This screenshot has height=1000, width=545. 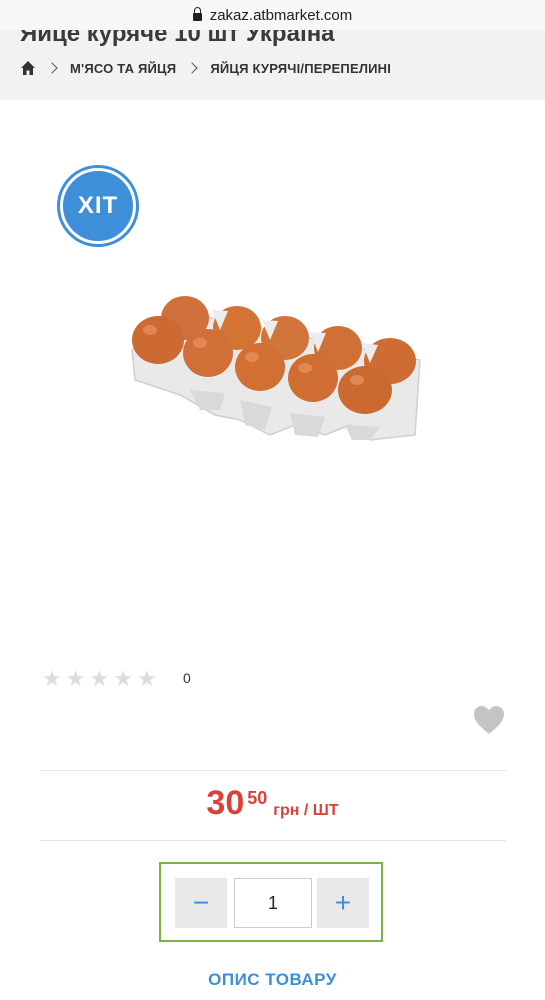 I want to click on quantity-stepper: − +, so click(x=271, y=902).